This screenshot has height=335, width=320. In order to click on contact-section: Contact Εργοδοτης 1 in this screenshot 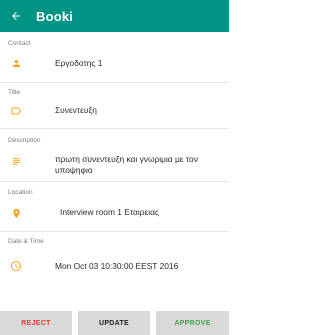, I will do `click(114, 58)`.